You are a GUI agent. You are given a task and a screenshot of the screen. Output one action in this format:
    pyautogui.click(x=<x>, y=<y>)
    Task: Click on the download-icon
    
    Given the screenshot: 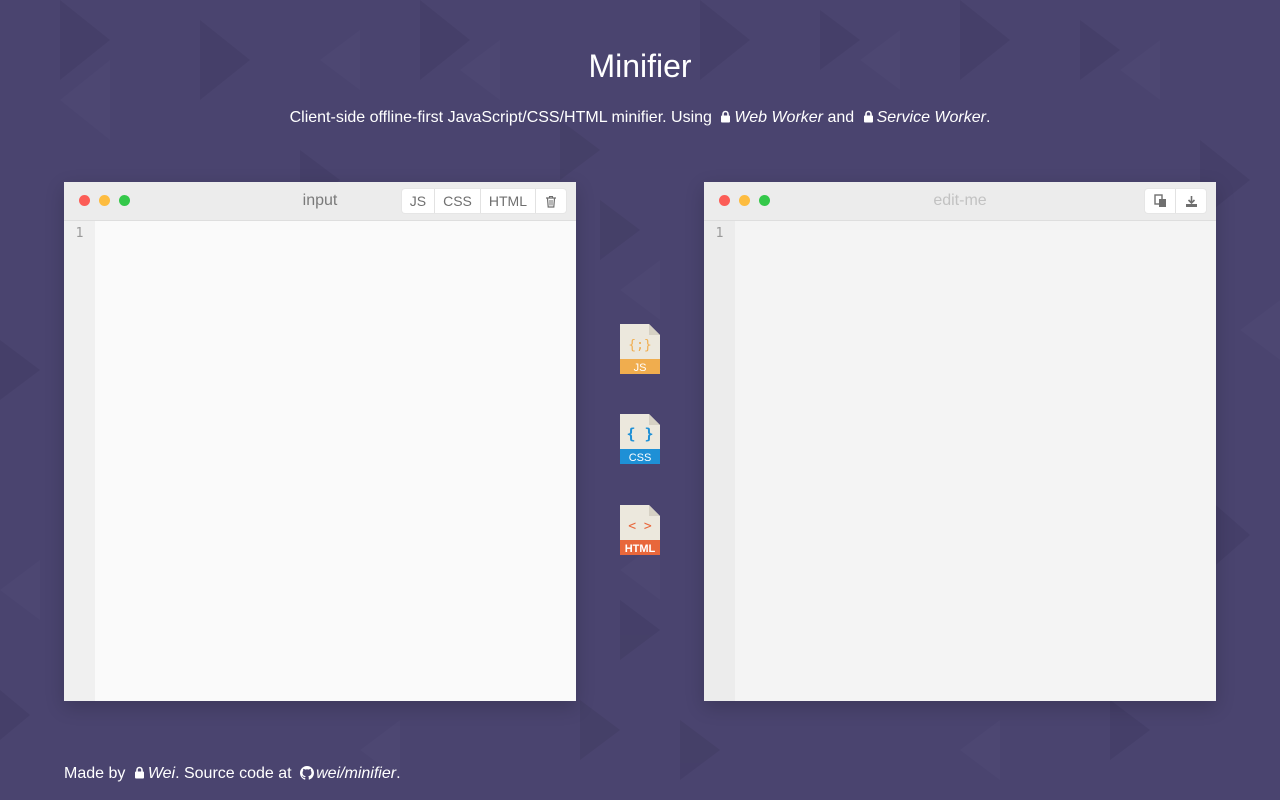 What is the action you would take?
    pyautogui.click(x=1191, y=201)
    